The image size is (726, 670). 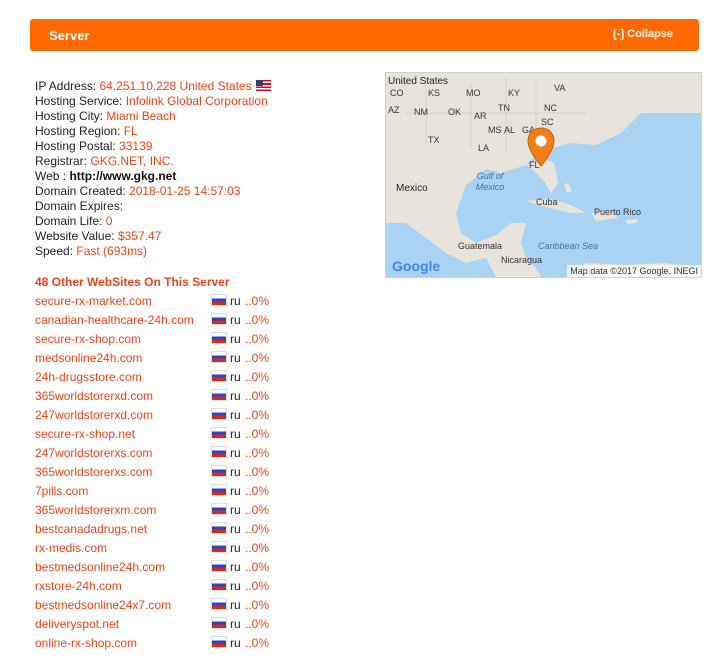 What do you see at coordinates (114, 320) in the screenshot?
I see `site-link: canadian-healthcare-24h.com` at bounding box center [114, 320].